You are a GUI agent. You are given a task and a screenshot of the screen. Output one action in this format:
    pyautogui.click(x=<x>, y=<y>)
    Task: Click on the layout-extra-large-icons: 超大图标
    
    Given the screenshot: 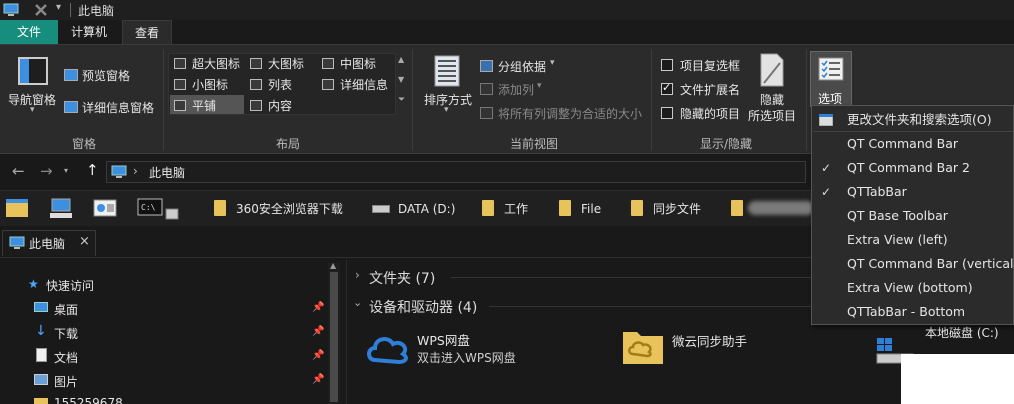 What is the action you would take?
    pyautogui.click(x=207, y=63)
    